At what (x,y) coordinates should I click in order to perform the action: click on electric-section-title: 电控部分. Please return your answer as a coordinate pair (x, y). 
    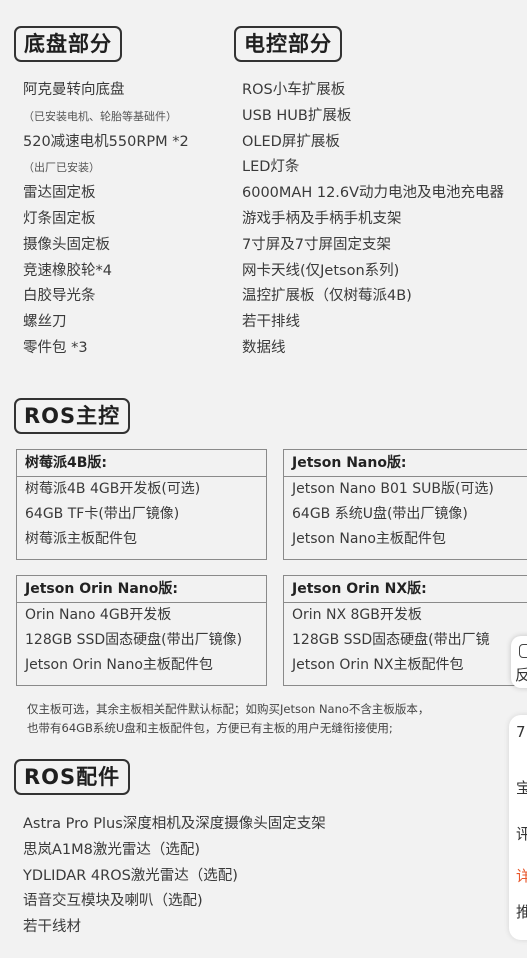
    Looking at the image, I should click on (288, 44).